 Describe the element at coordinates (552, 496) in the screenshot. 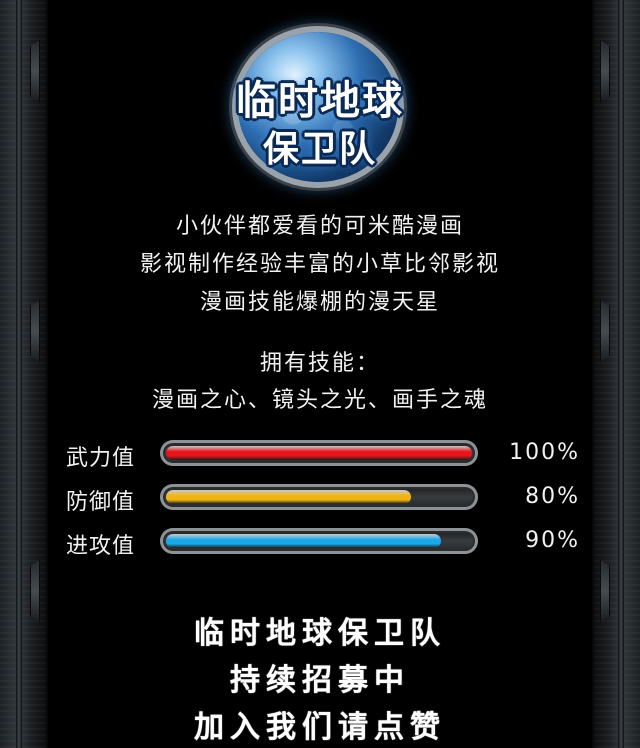

I see `stat-value: 80%` at that location.